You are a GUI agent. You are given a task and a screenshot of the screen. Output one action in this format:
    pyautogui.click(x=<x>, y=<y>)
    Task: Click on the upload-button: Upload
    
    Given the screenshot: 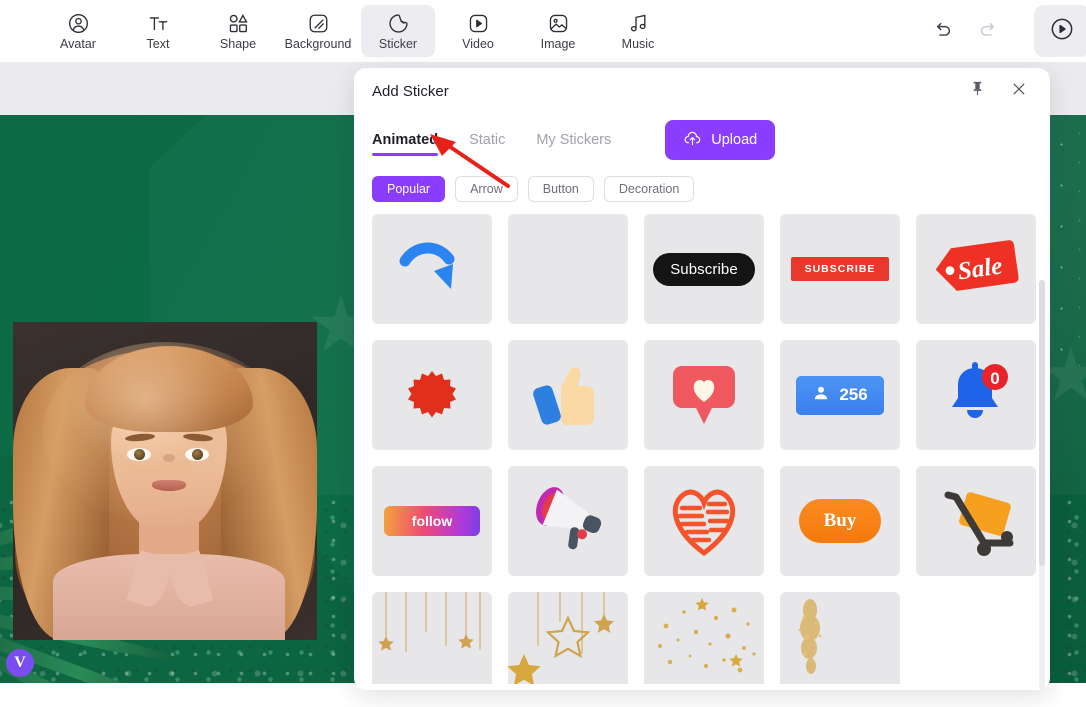 What is the action you would take?
    pyautogui.click(x=720, y=140)
    